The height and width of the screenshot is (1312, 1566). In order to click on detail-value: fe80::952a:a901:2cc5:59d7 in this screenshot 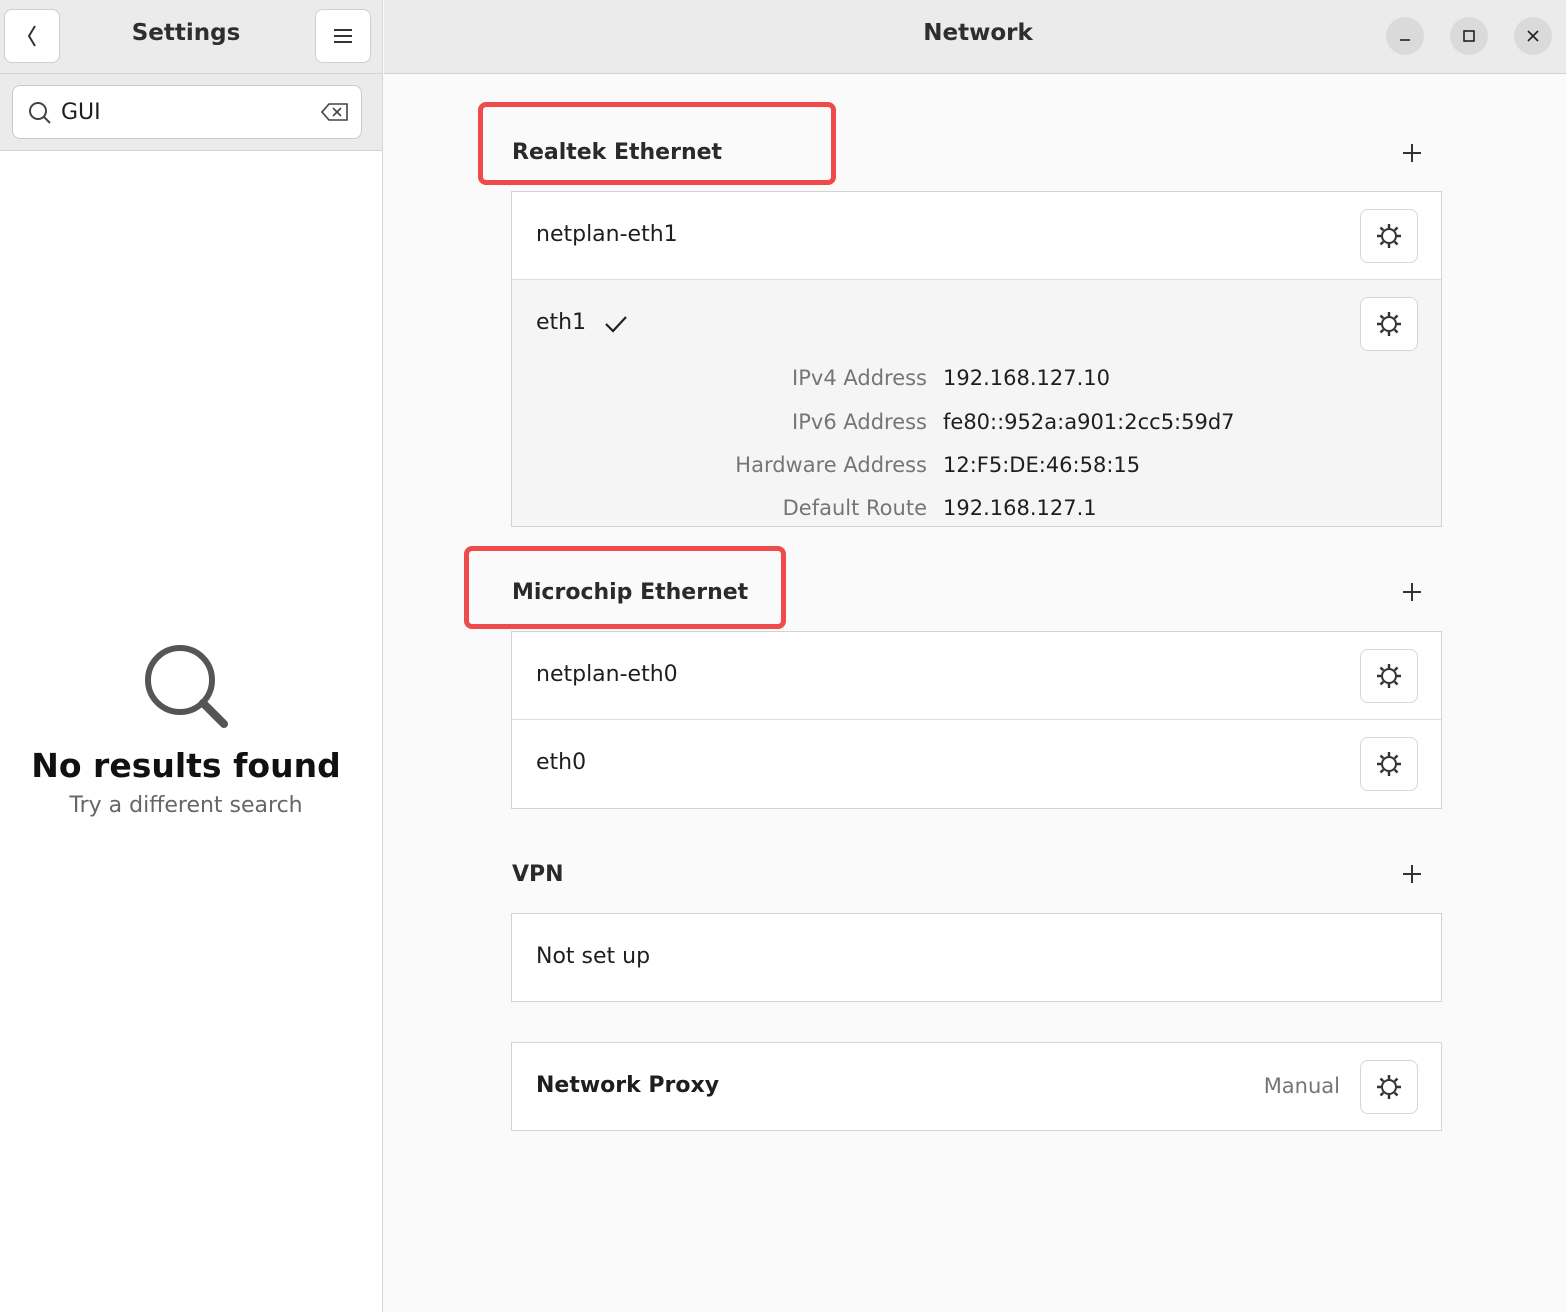, I will do `click(1089, 422)`.